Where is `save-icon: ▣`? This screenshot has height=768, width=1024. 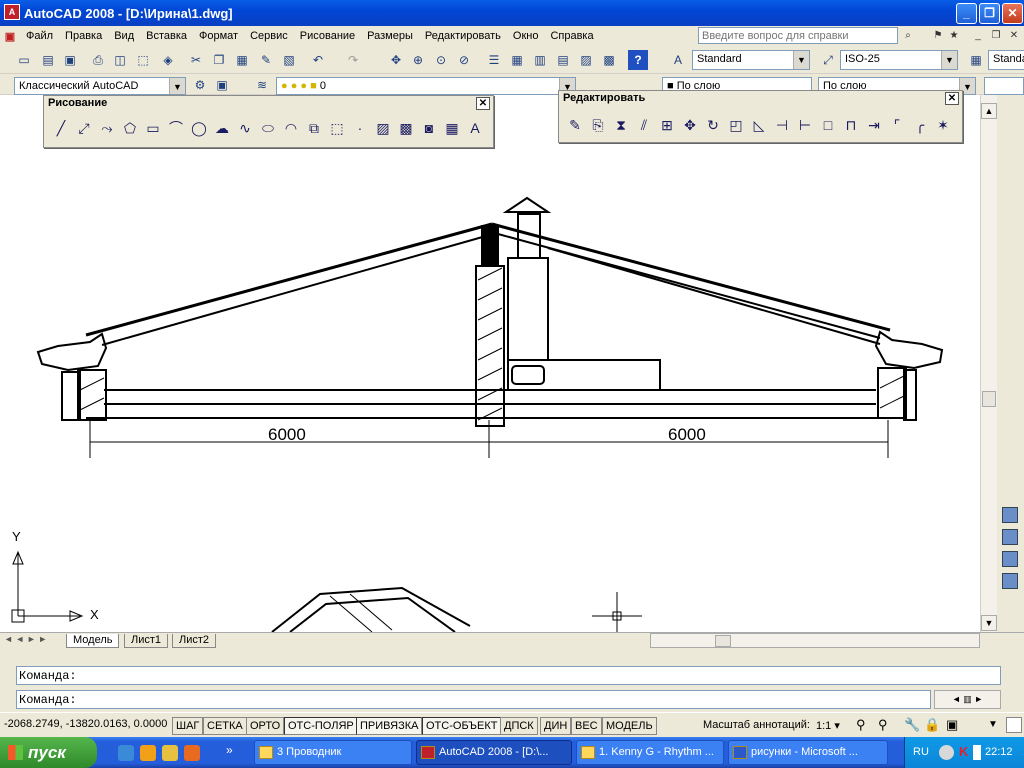 save-icon: ▣ is located at coordinates (70, 60).